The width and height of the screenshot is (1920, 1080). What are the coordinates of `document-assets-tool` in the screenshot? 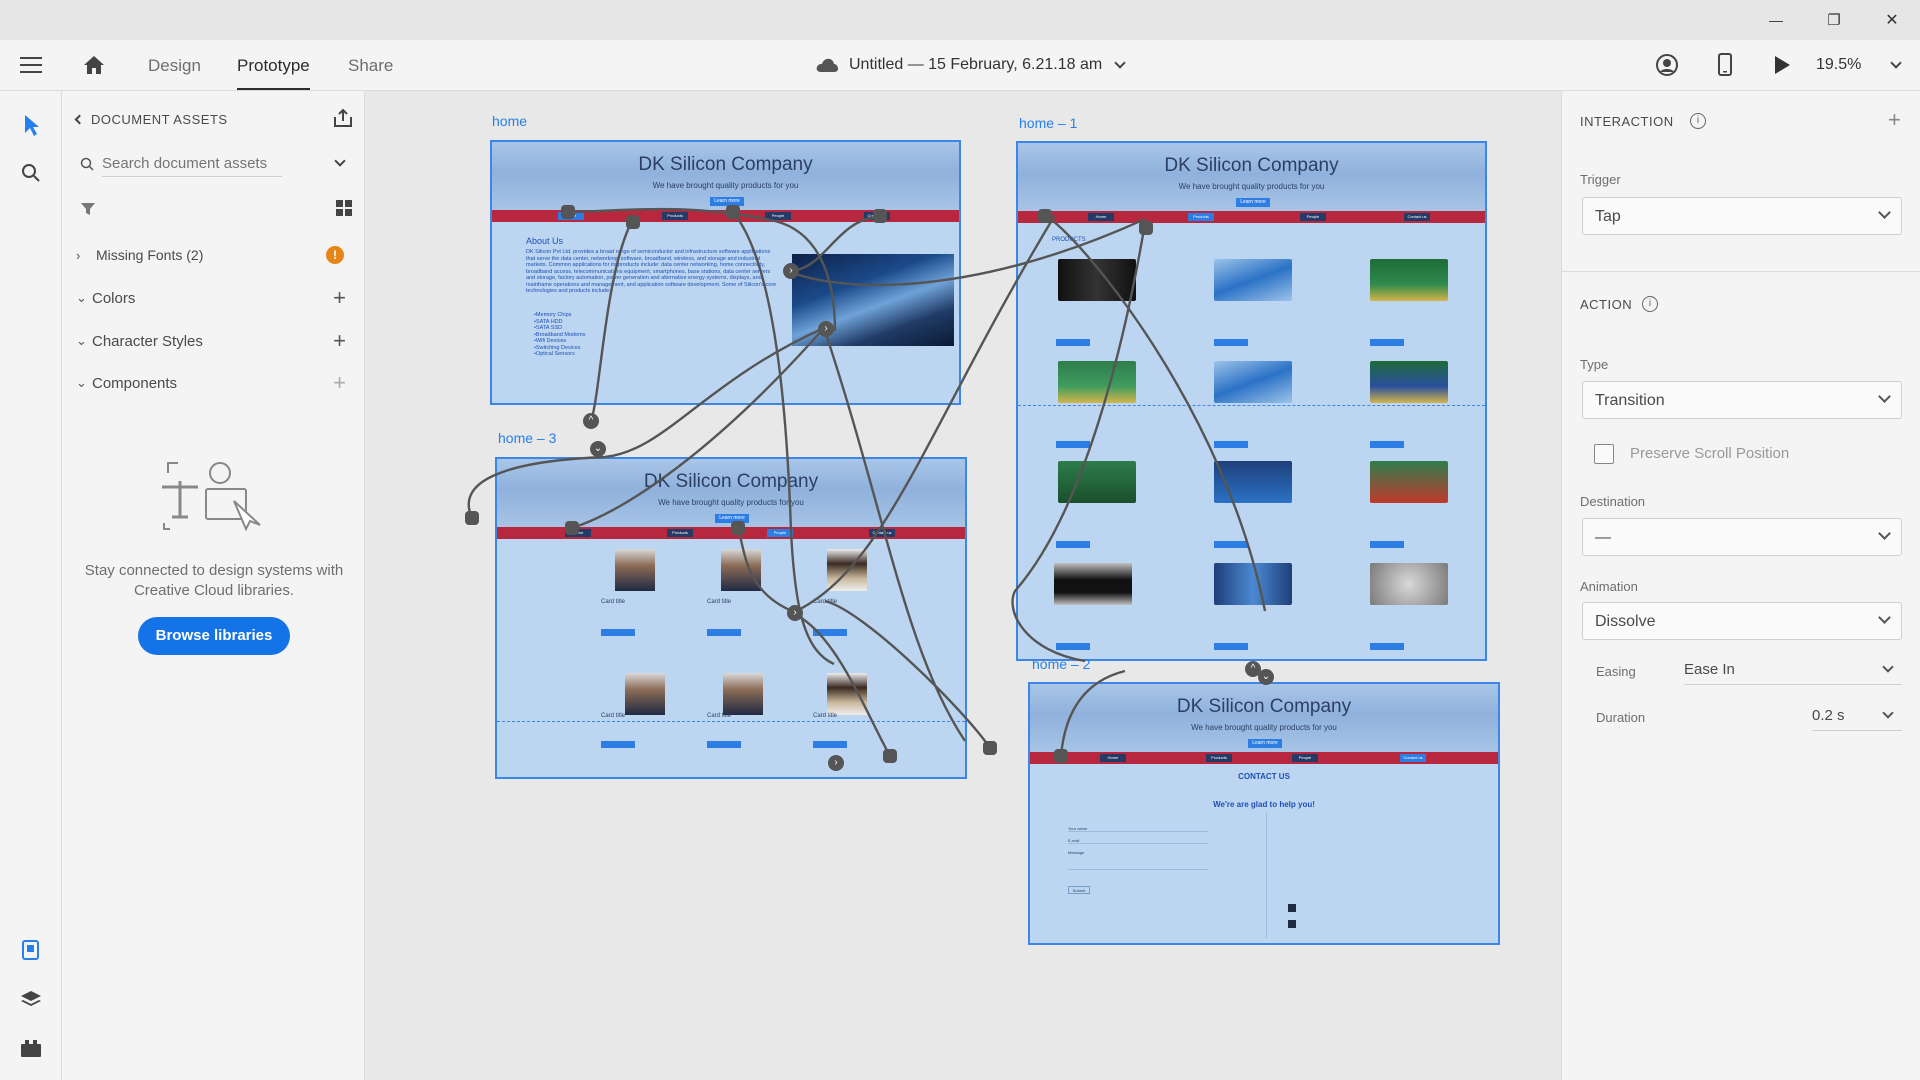 It's located at (31, 950).